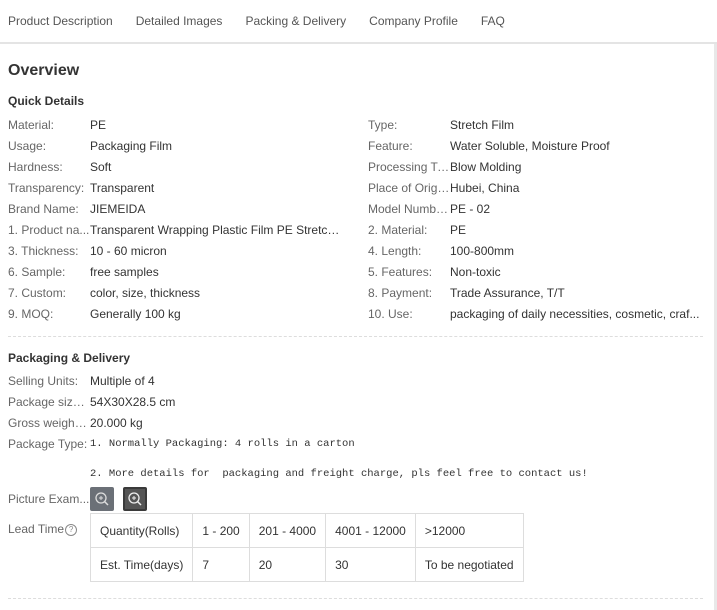  Describe the element at coordinates (409, 208) in the screenshot. I see `detail-label: Model Number:` at that location.